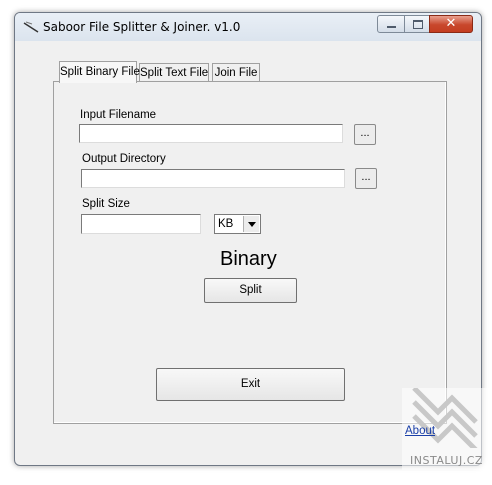 Image resolution: width=492 pixels, height=485 pixels. Describe the element at coordinates (174, 72) in the screenshot. I see `tab-split-text-file: Split Text File` at that location.